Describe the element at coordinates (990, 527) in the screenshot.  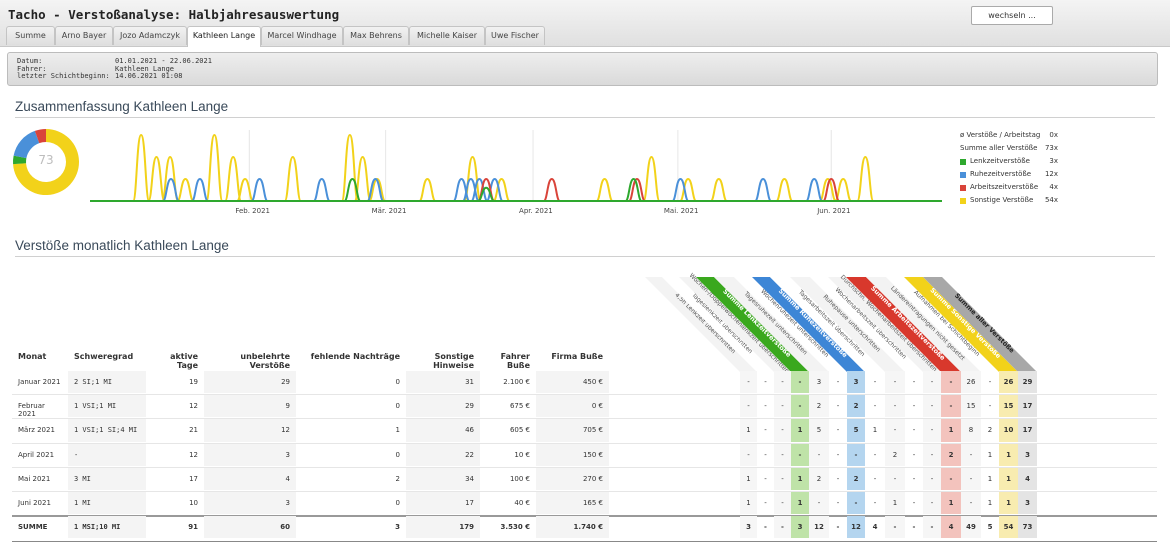
I see `table-cell: 5` at that location.